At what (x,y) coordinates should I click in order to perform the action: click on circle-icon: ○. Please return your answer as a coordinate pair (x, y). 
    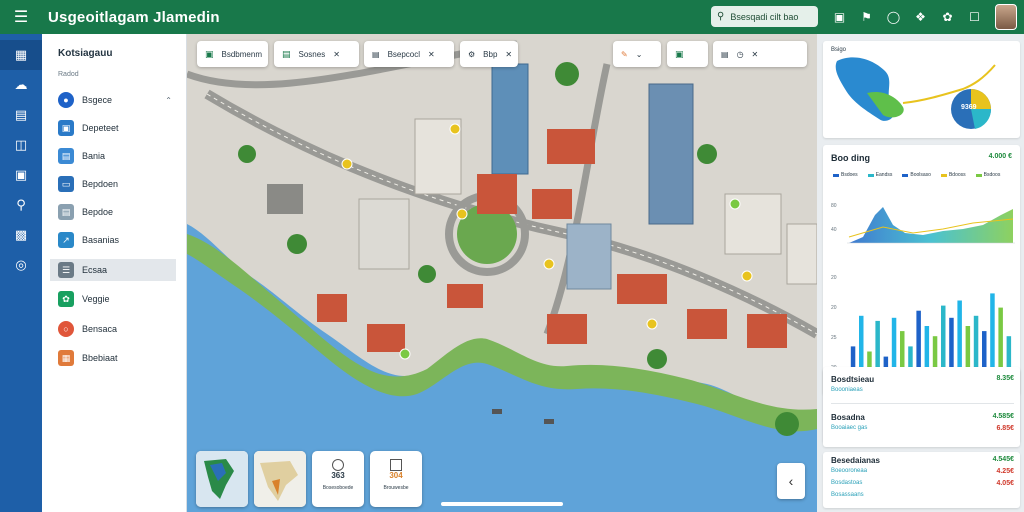
    Looking at the image, I should click on (66, 329).